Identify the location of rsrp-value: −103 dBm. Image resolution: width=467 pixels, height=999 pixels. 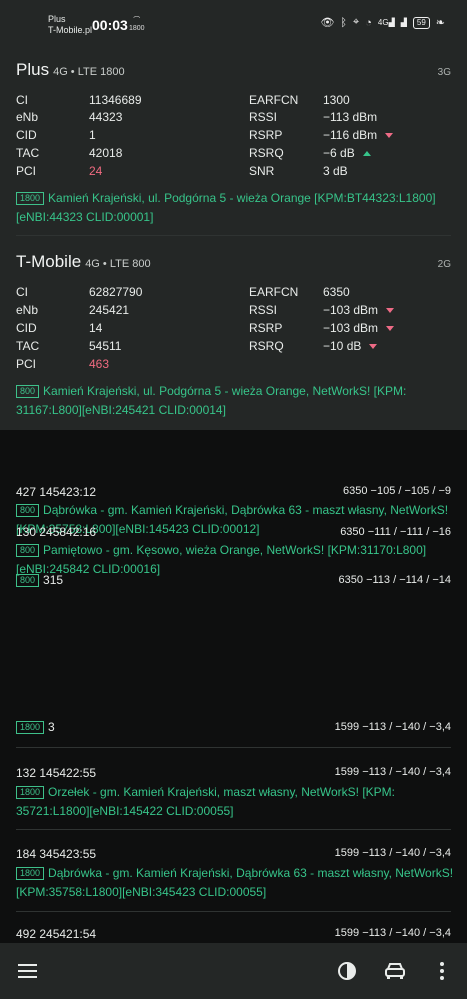
(351, 328).